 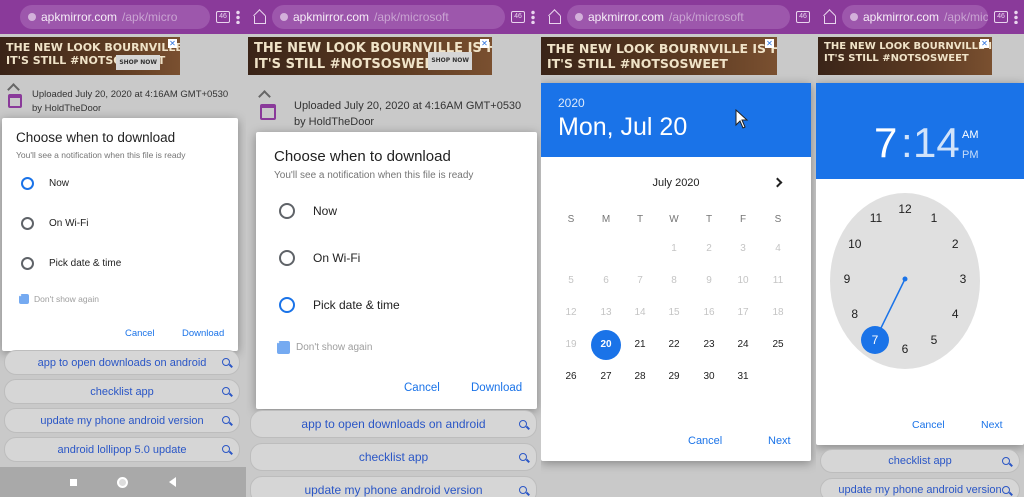 What do you see at coordinates (362, 156) in the screenshot?
I see `dialog-title: Choose when to download` at bounding box center [362, 156].